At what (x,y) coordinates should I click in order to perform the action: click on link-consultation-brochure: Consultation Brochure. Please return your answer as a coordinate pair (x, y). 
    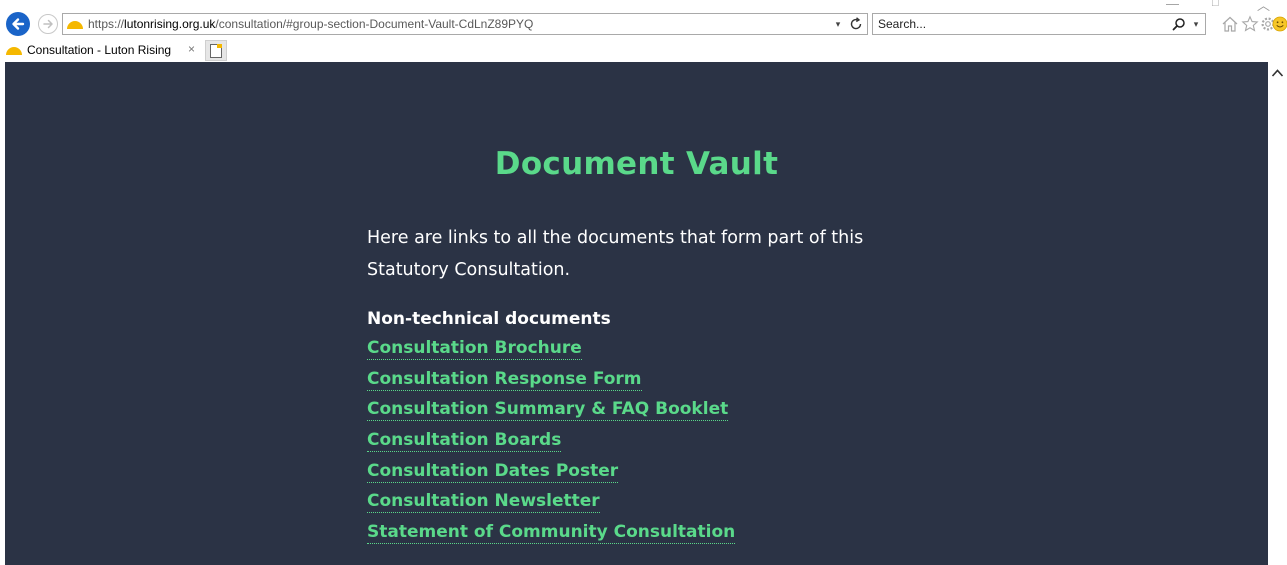
    Looking at the image, I should click on (474, 349).